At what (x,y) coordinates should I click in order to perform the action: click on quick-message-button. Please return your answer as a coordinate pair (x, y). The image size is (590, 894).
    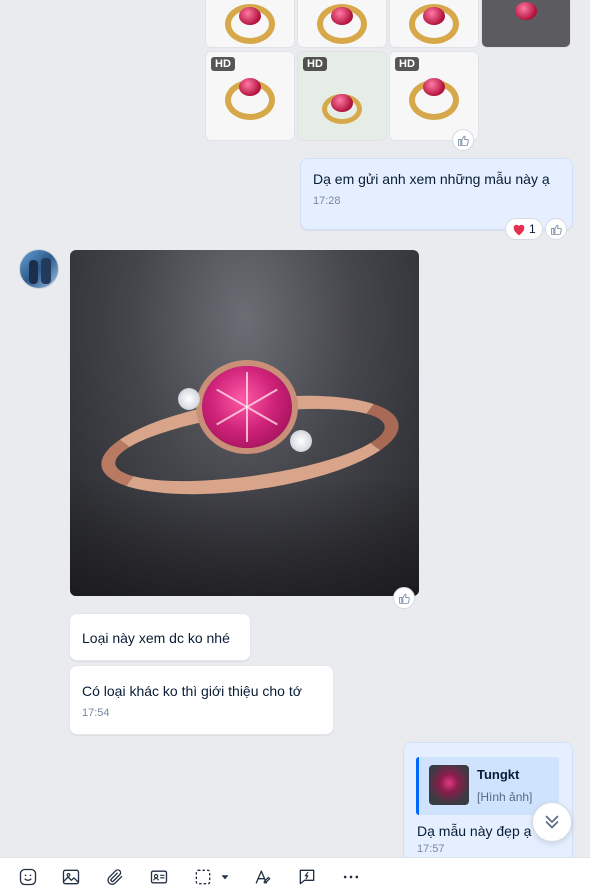
    Looking at the image, I should click on (307, 877).